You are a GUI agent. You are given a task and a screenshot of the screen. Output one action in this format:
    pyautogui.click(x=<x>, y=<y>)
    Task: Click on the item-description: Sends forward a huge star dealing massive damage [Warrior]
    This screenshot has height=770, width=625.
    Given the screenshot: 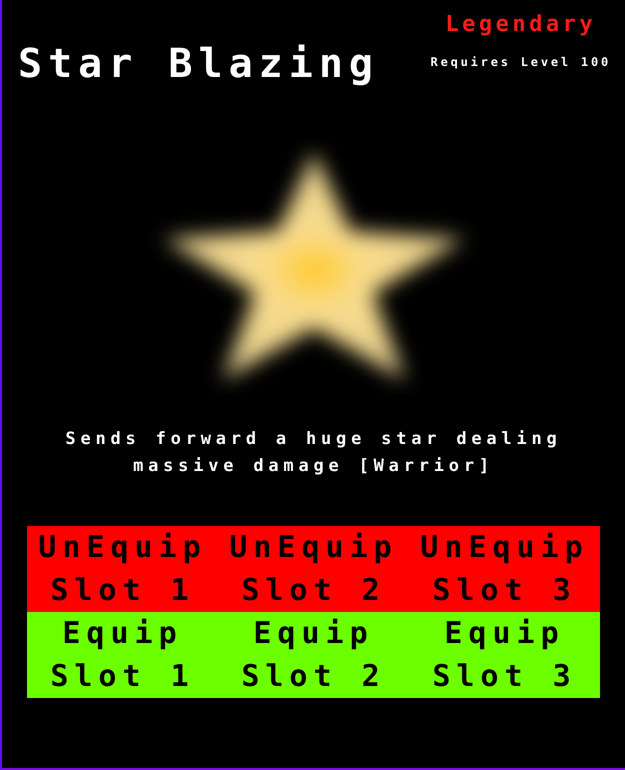 What is the action you would take?
    pyautogui.click(x=313, y=453)
    